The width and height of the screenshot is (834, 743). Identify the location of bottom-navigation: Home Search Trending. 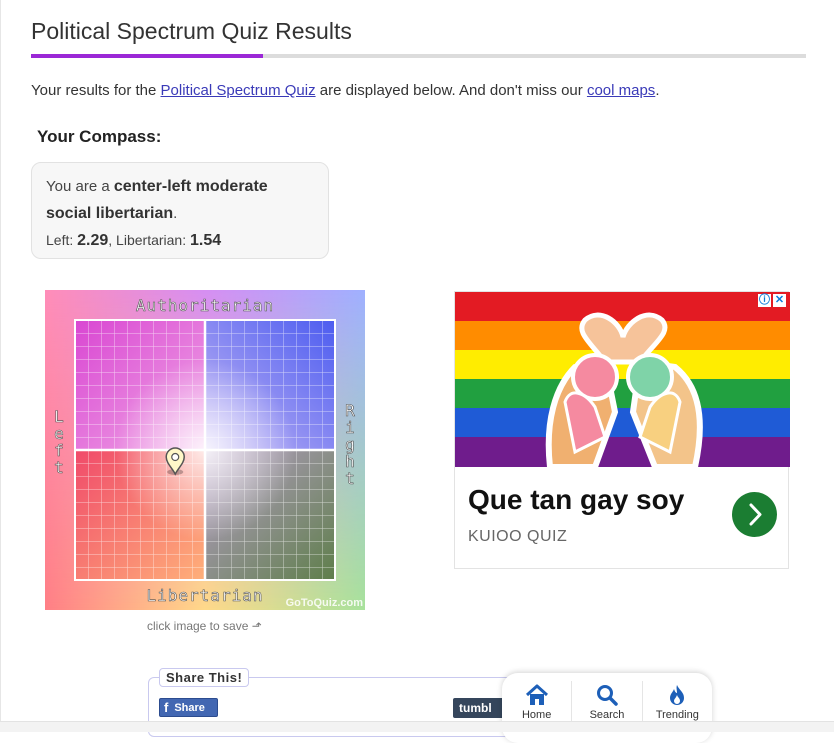
(607, 708).